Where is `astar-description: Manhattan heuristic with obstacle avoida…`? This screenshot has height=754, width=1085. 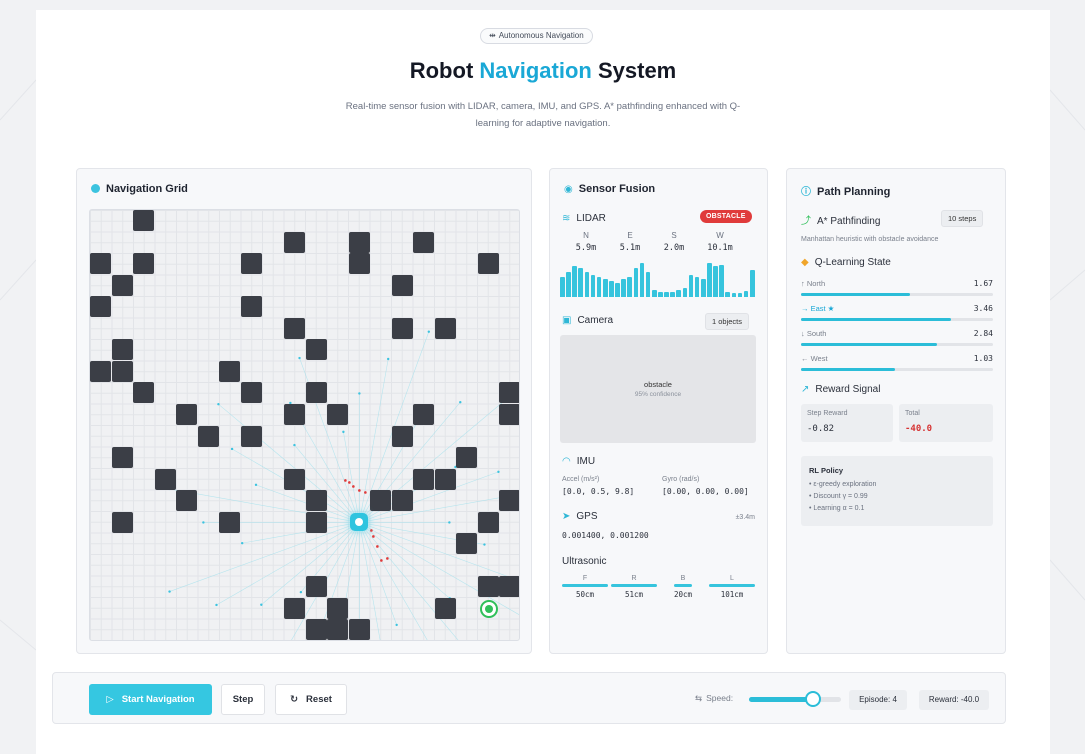
astar-description: Manhattan heuristic with obstacle avoida… is located at coordinates (870, 239).